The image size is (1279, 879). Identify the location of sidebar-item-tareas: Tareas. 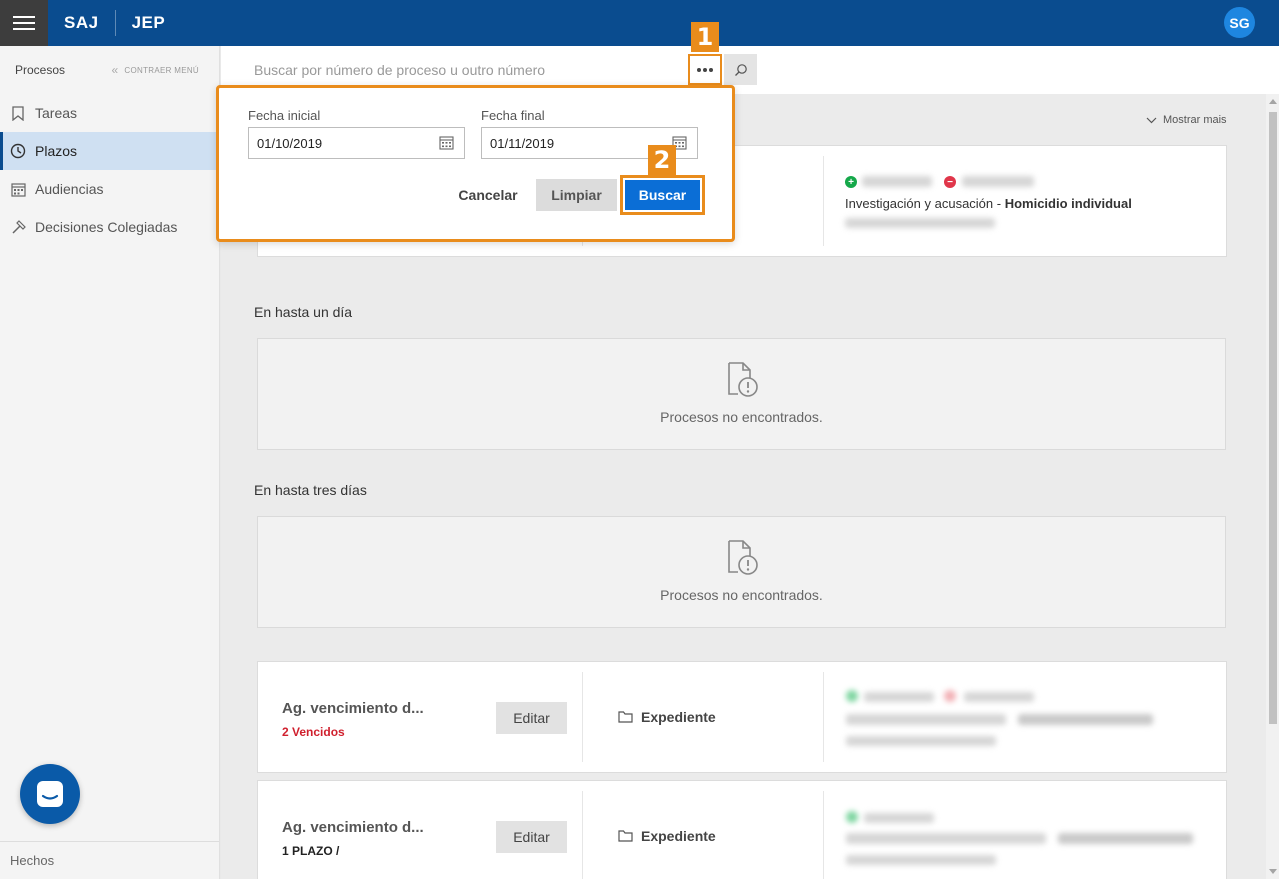
(109, 113).